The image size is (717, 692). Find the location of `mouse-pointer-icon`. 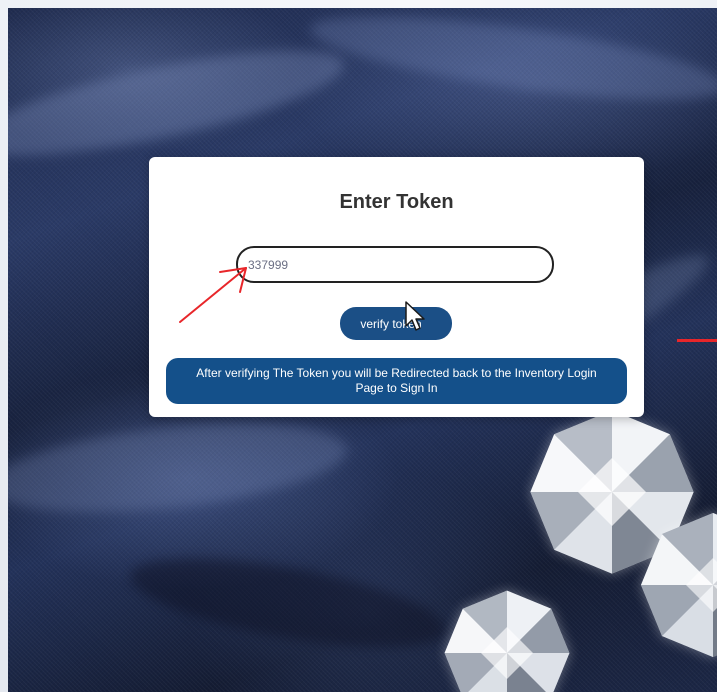

mouse-pointer-icon is located at coordinates (415, 316).